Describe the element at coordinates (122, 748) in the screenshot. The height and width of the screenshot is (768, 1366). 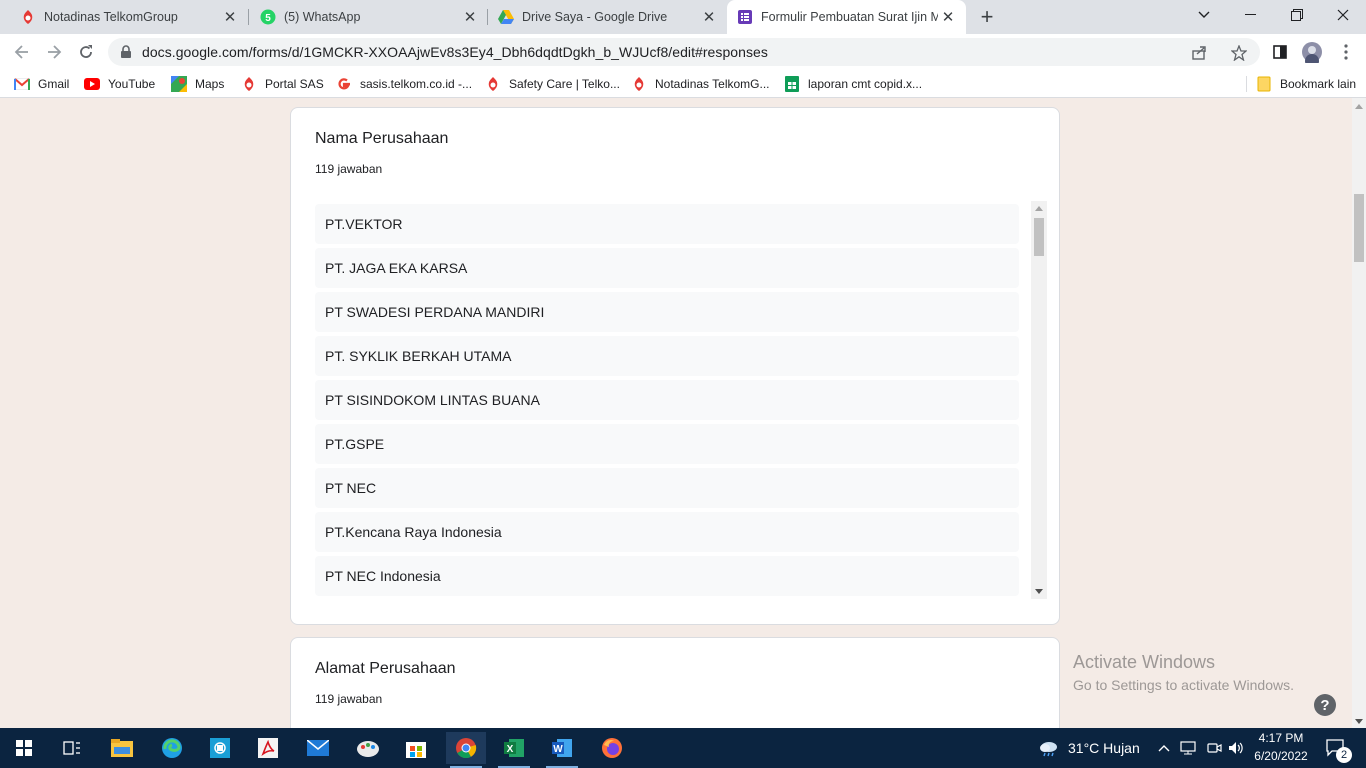
I see `file-explorer-icon` at that location.